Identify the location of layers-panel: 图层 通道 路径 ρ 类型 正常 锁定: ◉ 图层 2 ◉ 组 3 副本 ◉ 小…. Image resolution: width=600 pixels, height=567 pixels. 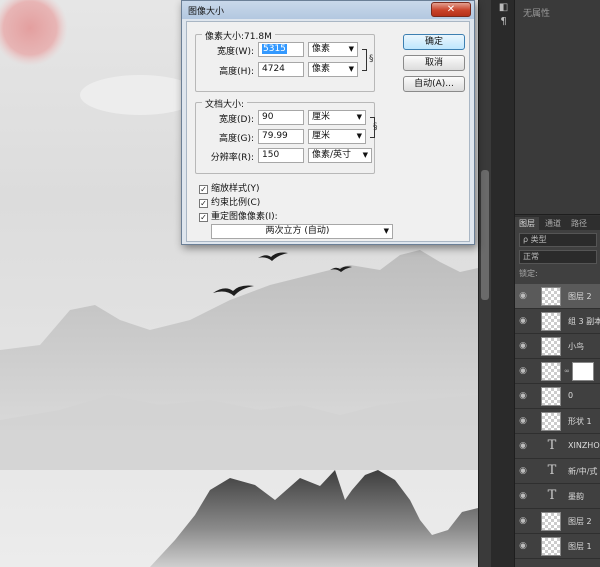
(557, 391).